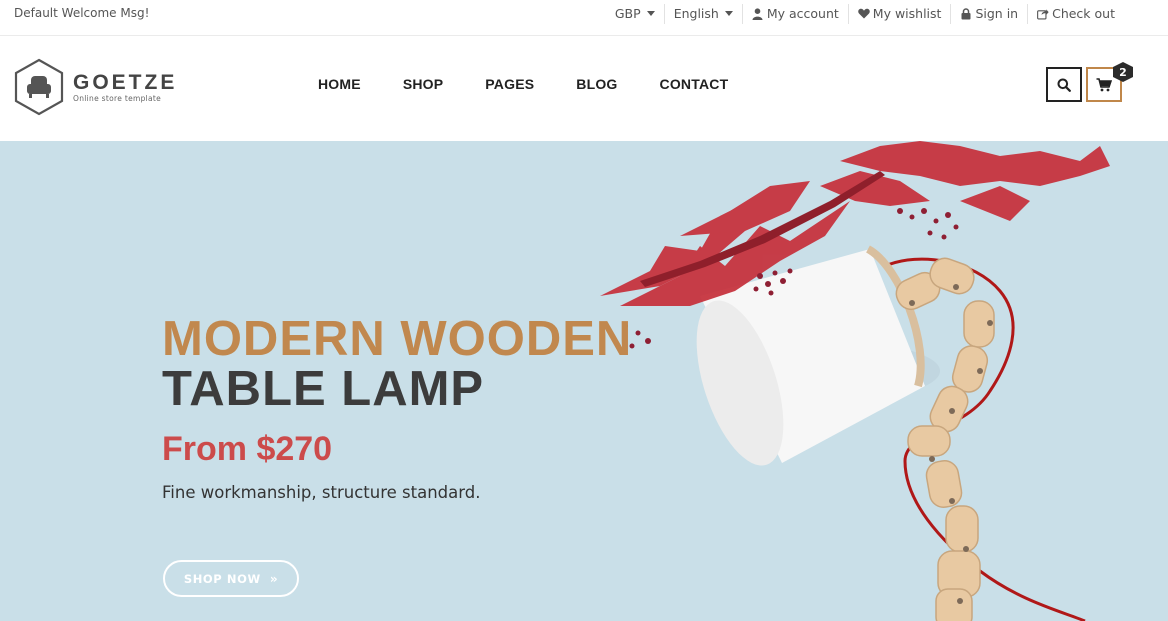  I want to click on brand-tagline: Online store template, so click(117, 98).